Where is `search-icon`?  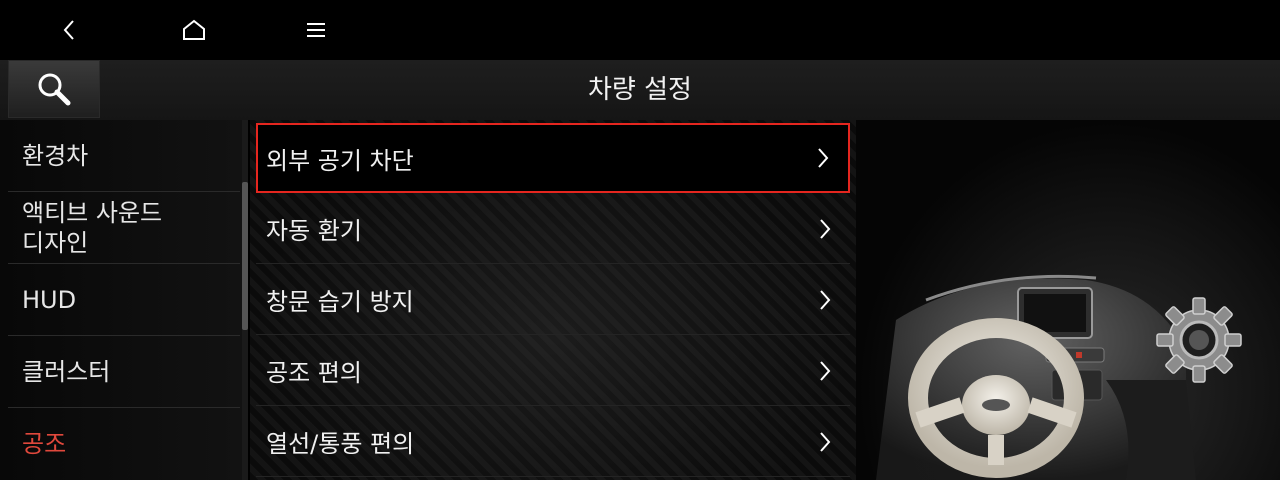 search-icon is located at coordinates (54, 89).